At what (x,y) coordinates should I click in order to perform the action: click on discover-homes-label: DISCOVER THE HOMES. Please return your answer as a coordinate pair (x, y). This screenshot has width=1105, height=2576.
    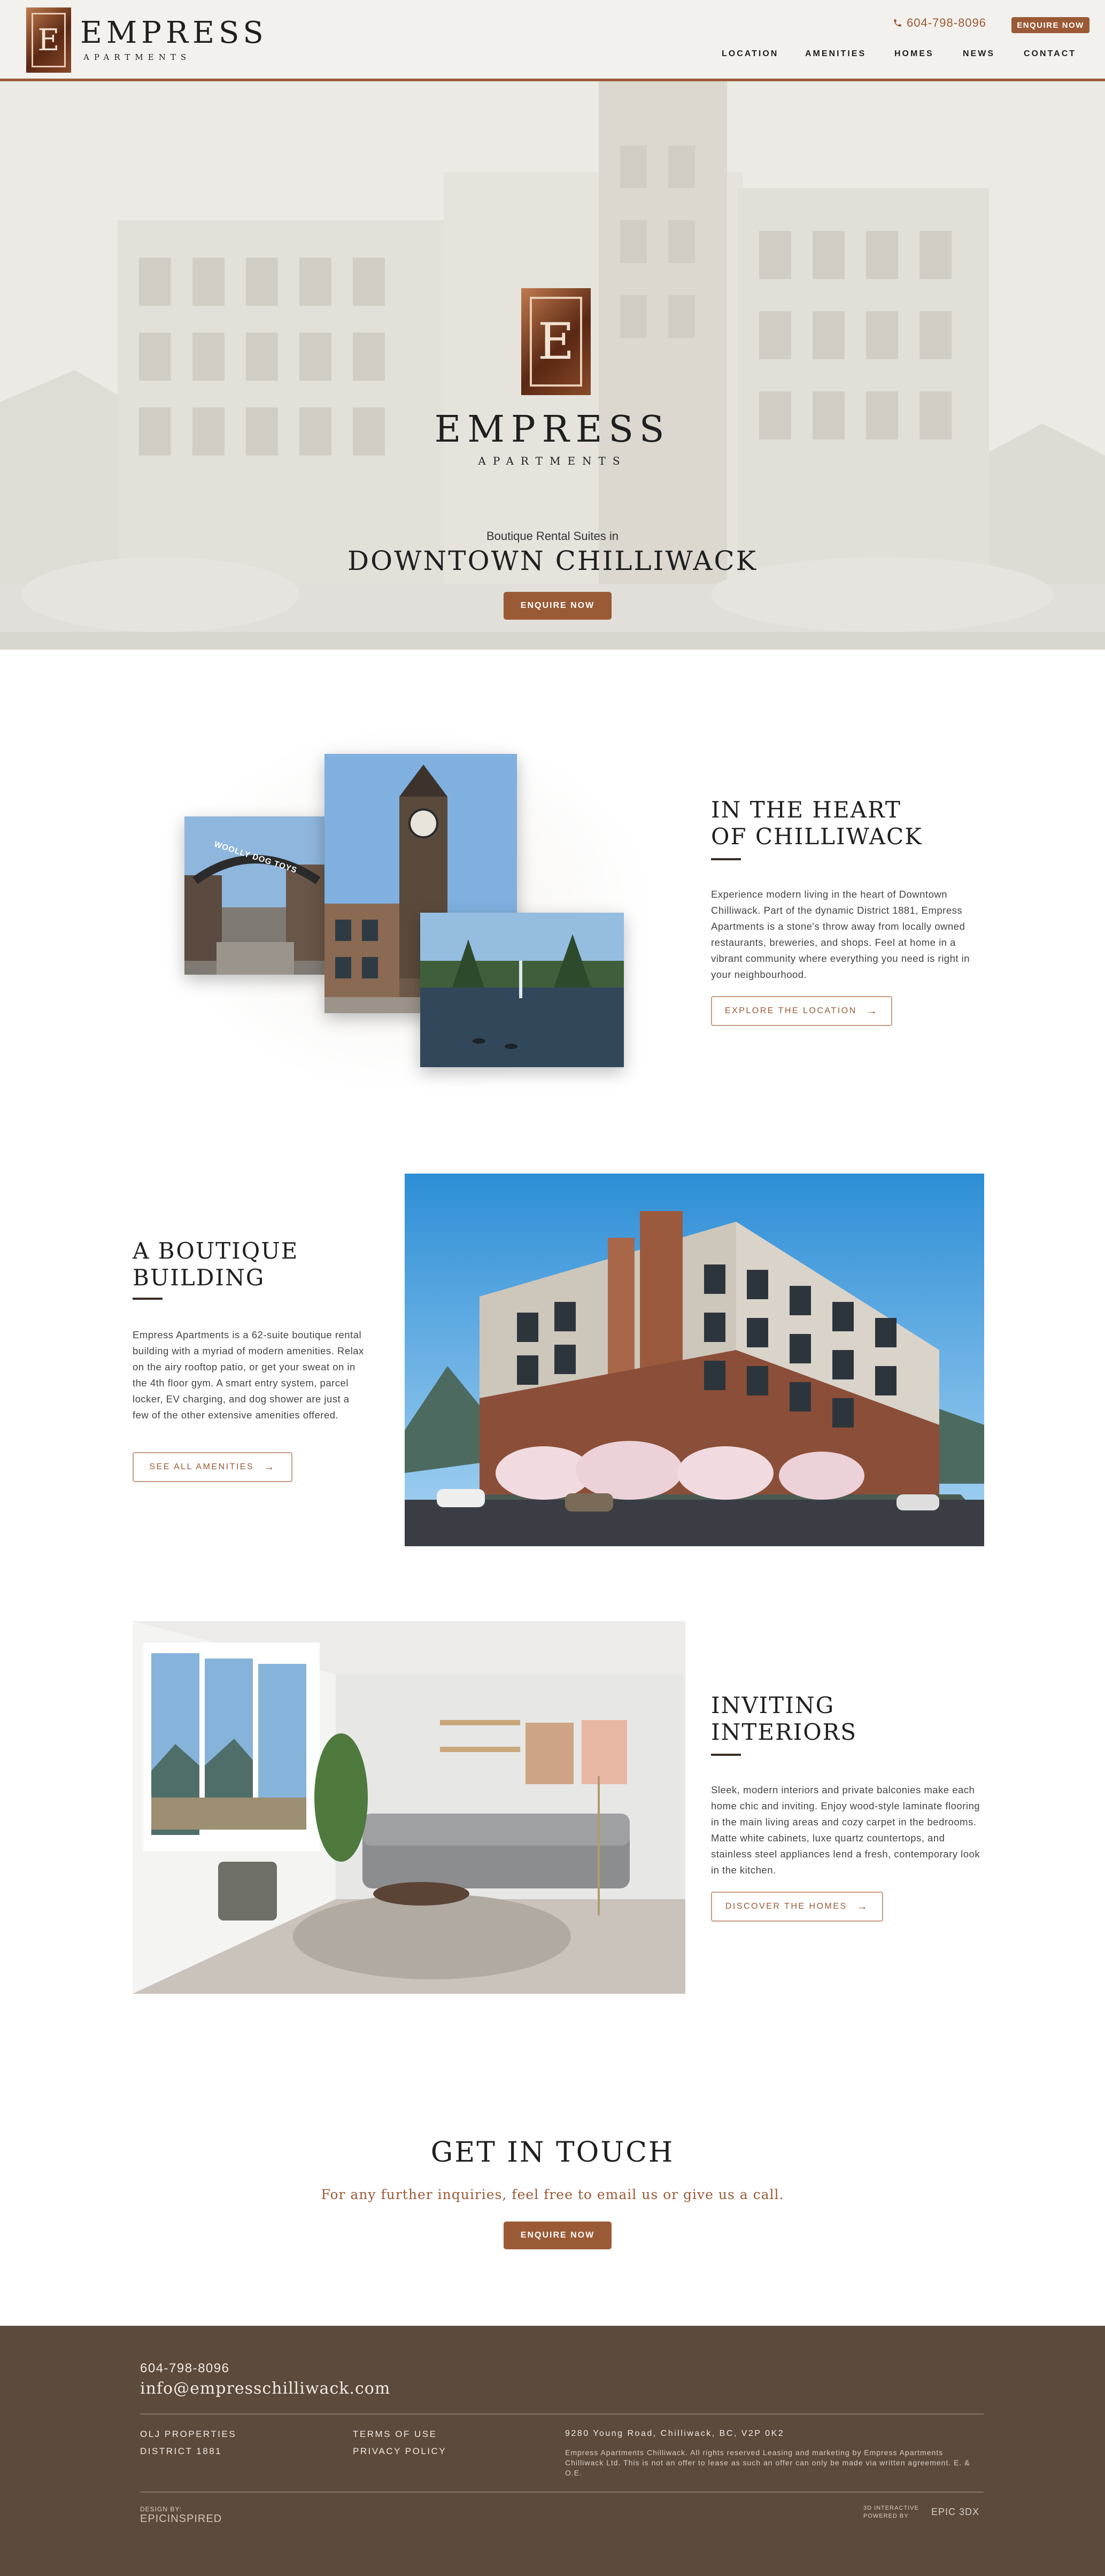
    Looking at the image, I should click on (786, 1906).